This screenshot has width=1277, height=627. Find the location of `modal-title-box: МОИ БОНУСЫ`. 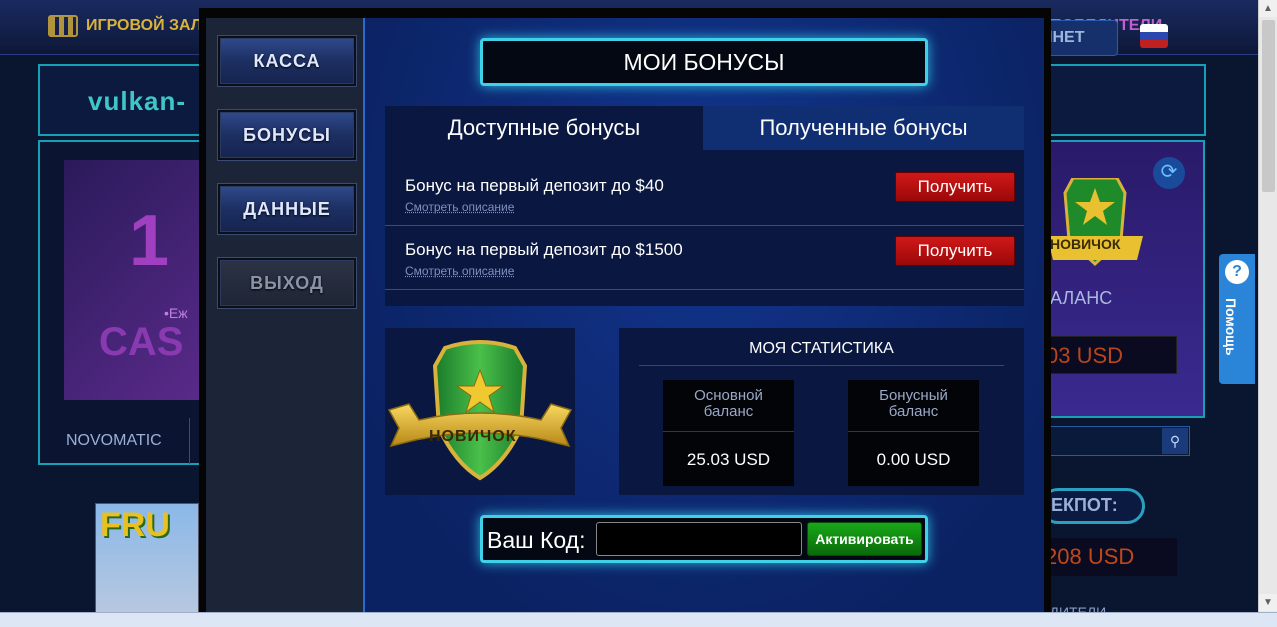

modal-title-box: МОИ БОНУСЫ is located at coordinates (704, 62).